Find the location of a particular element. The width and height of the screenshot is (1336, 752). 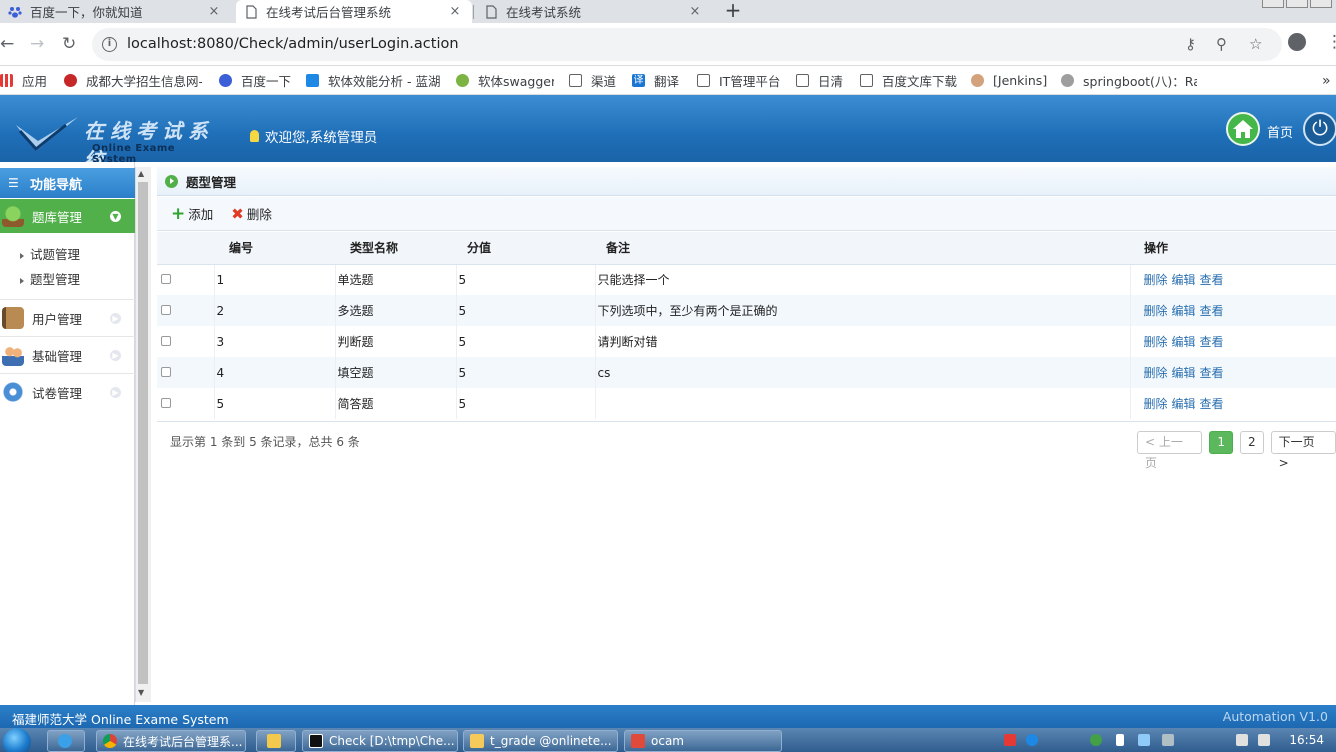

table-row: 1 单选题 5 只能选择一个 删除 编辑 查看 is located at coordinates (746, 279).